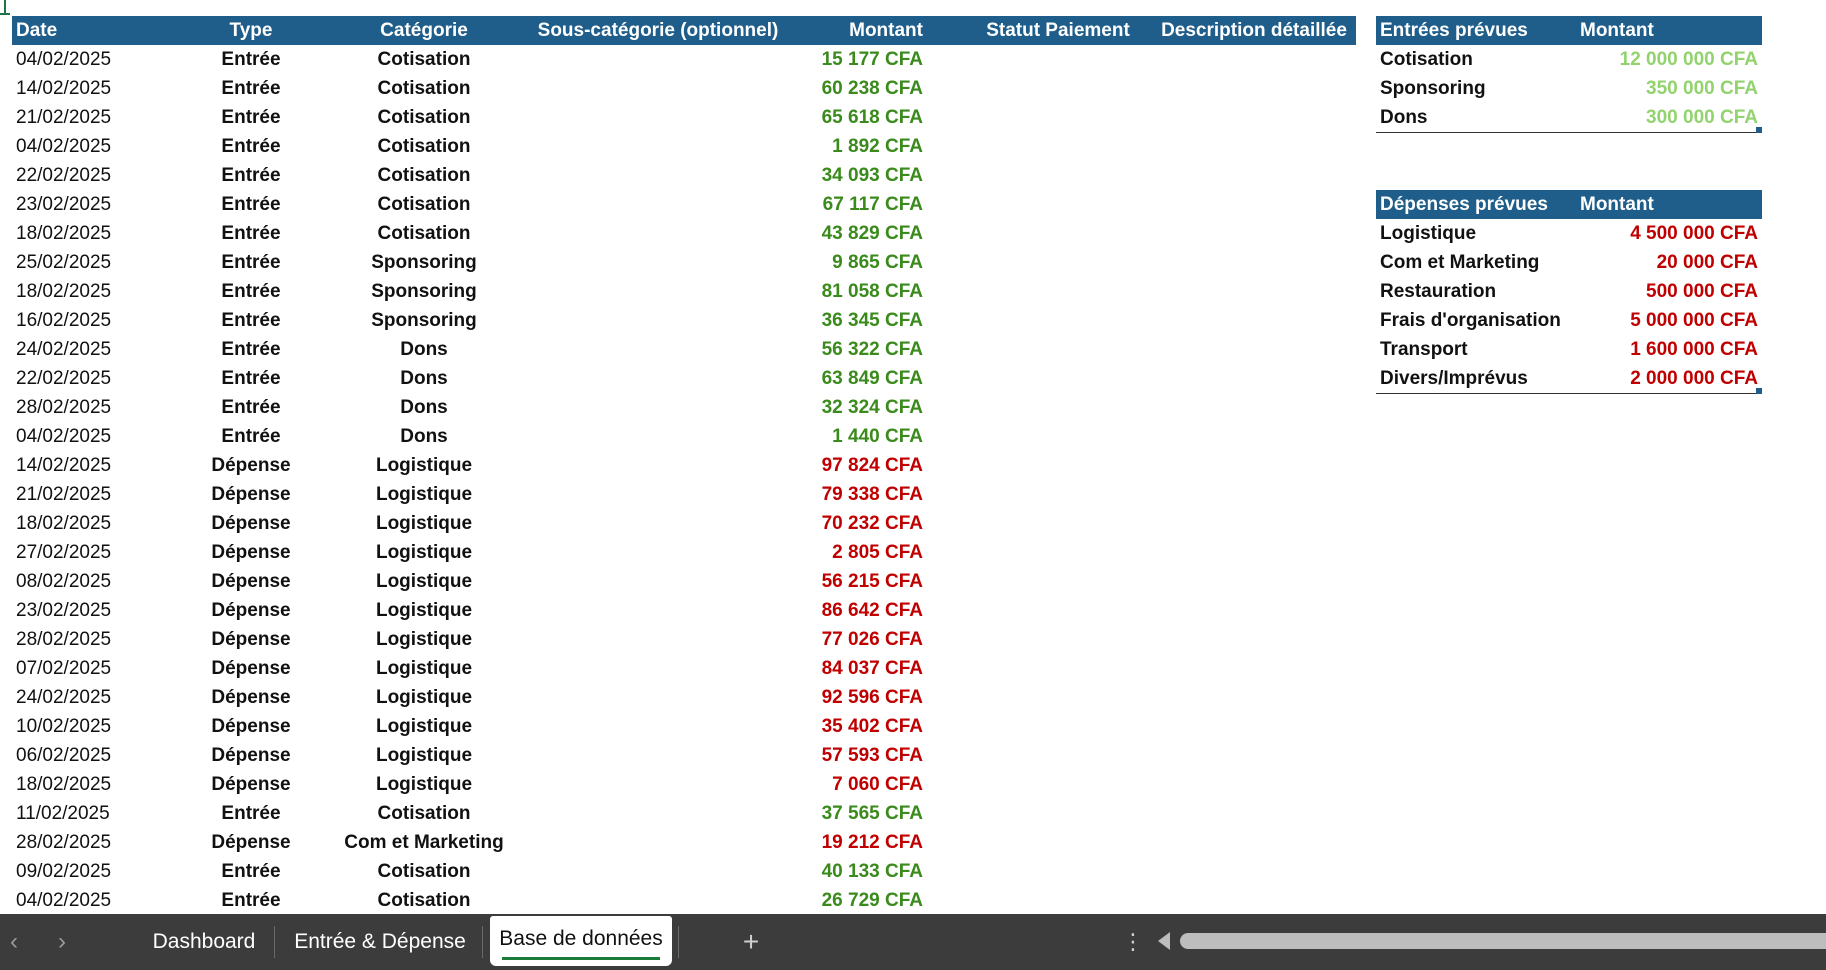  I want to click on amount-cell: 20 000 CFA, so click(1667, 262).